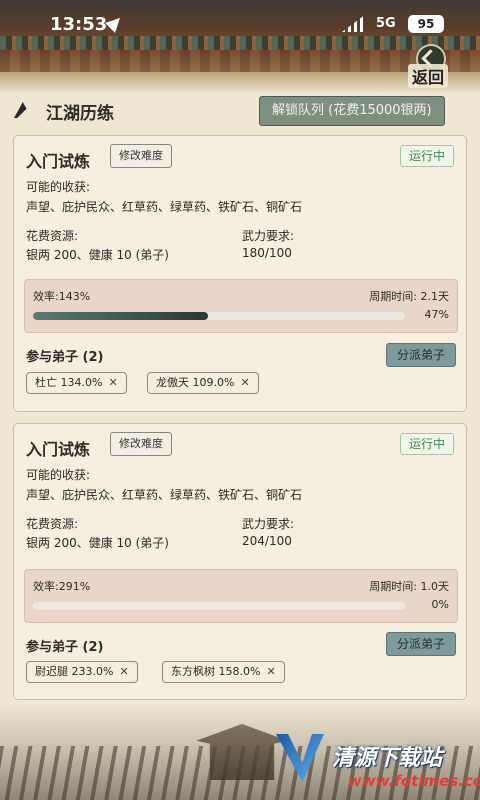 The height and width of the screenshot is (800, 480). Describe the element at coordinates (440, 604) in the screenshot. I see `progress-percent: 0%` at that location.